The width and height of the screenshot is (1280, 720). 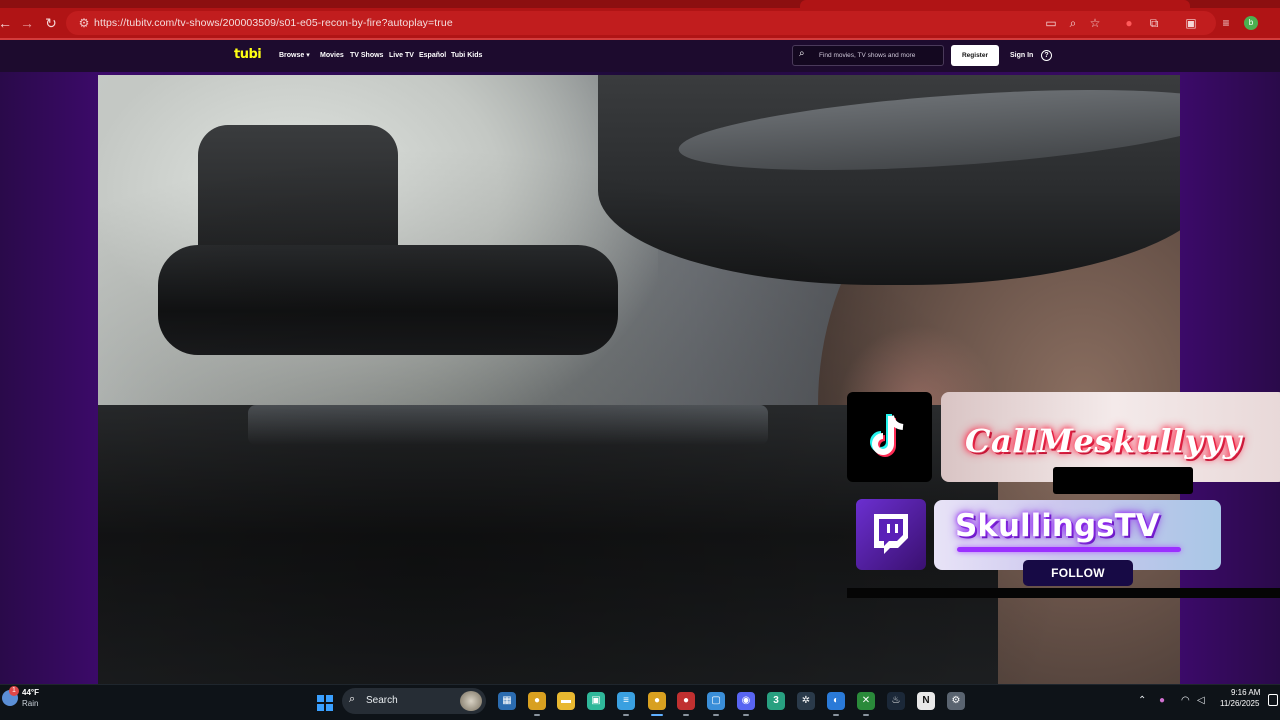 What do you see at coordinates (1057, 526) in the screenshot?
I see `twitch-username: SkullingsTV` at bounding box center [1057, 526].